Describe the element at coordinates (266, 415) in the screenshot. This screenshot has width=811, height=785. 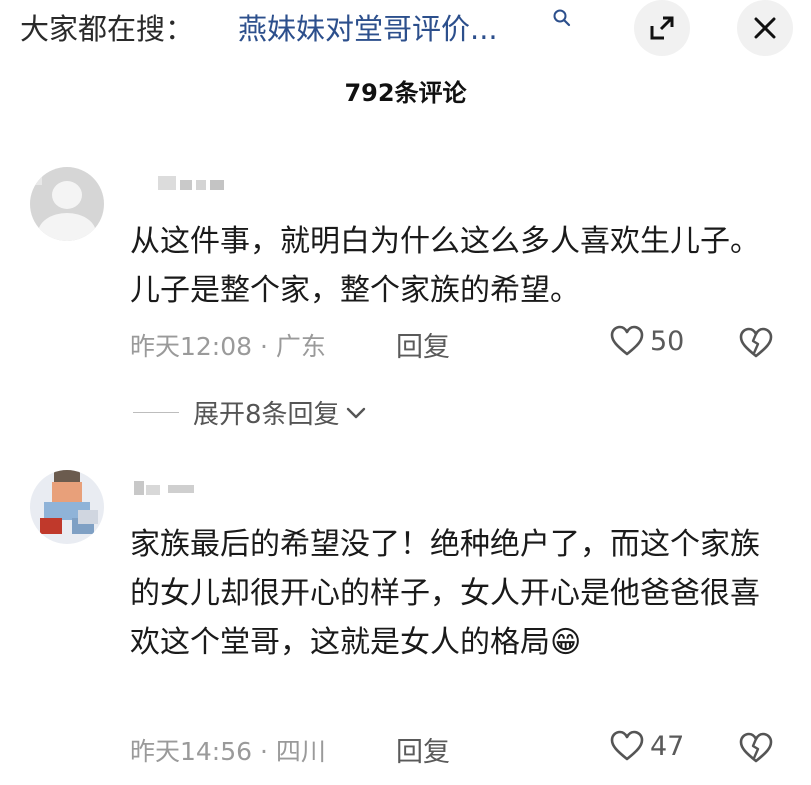
I see `expand-replies-label: 展开8条回复` at that location.